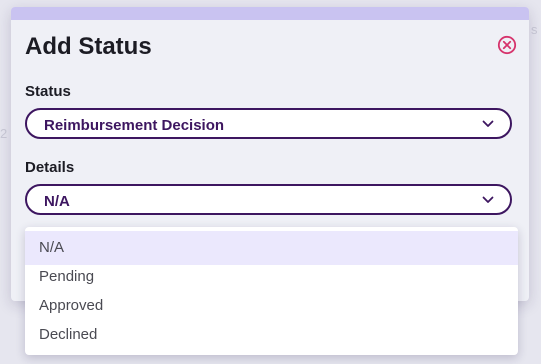 This screenshot has height=364, width=541. I want to click on status-label: Status, so click(48, 91).